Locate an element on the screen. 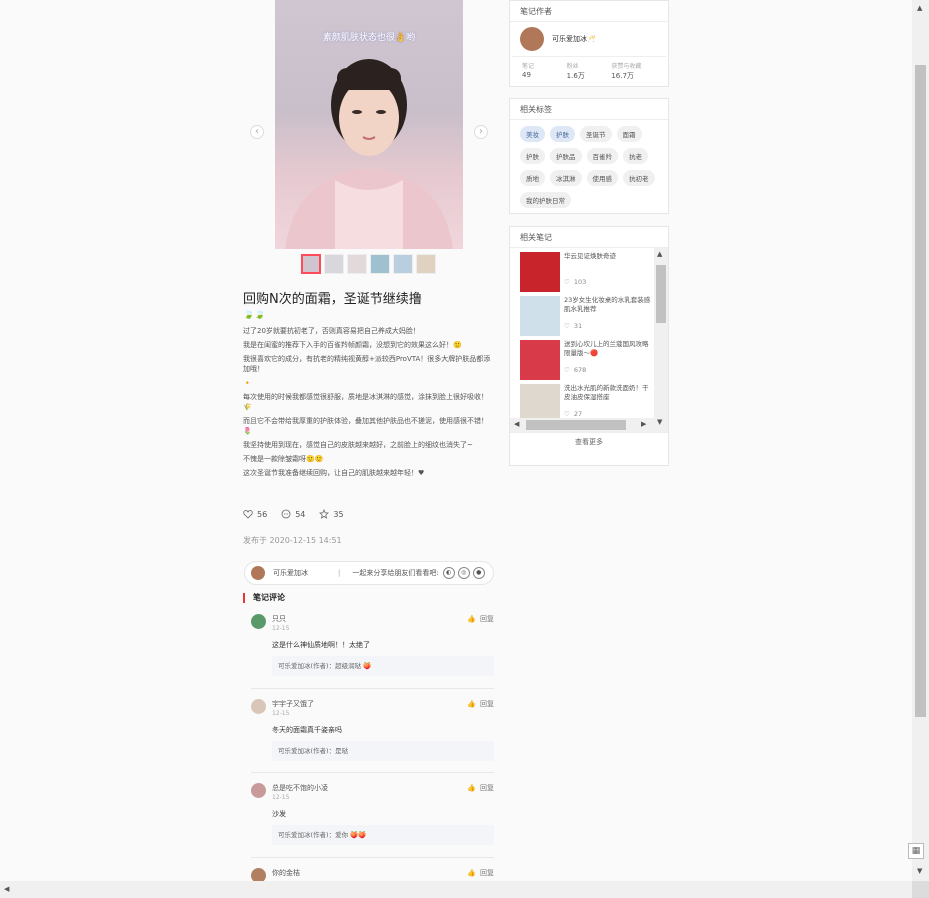 Image resolution: width=929 pixels, height=898 pixels. commenter-name: 总是吃不饱的小凌 is located at coordinates (300, 788).